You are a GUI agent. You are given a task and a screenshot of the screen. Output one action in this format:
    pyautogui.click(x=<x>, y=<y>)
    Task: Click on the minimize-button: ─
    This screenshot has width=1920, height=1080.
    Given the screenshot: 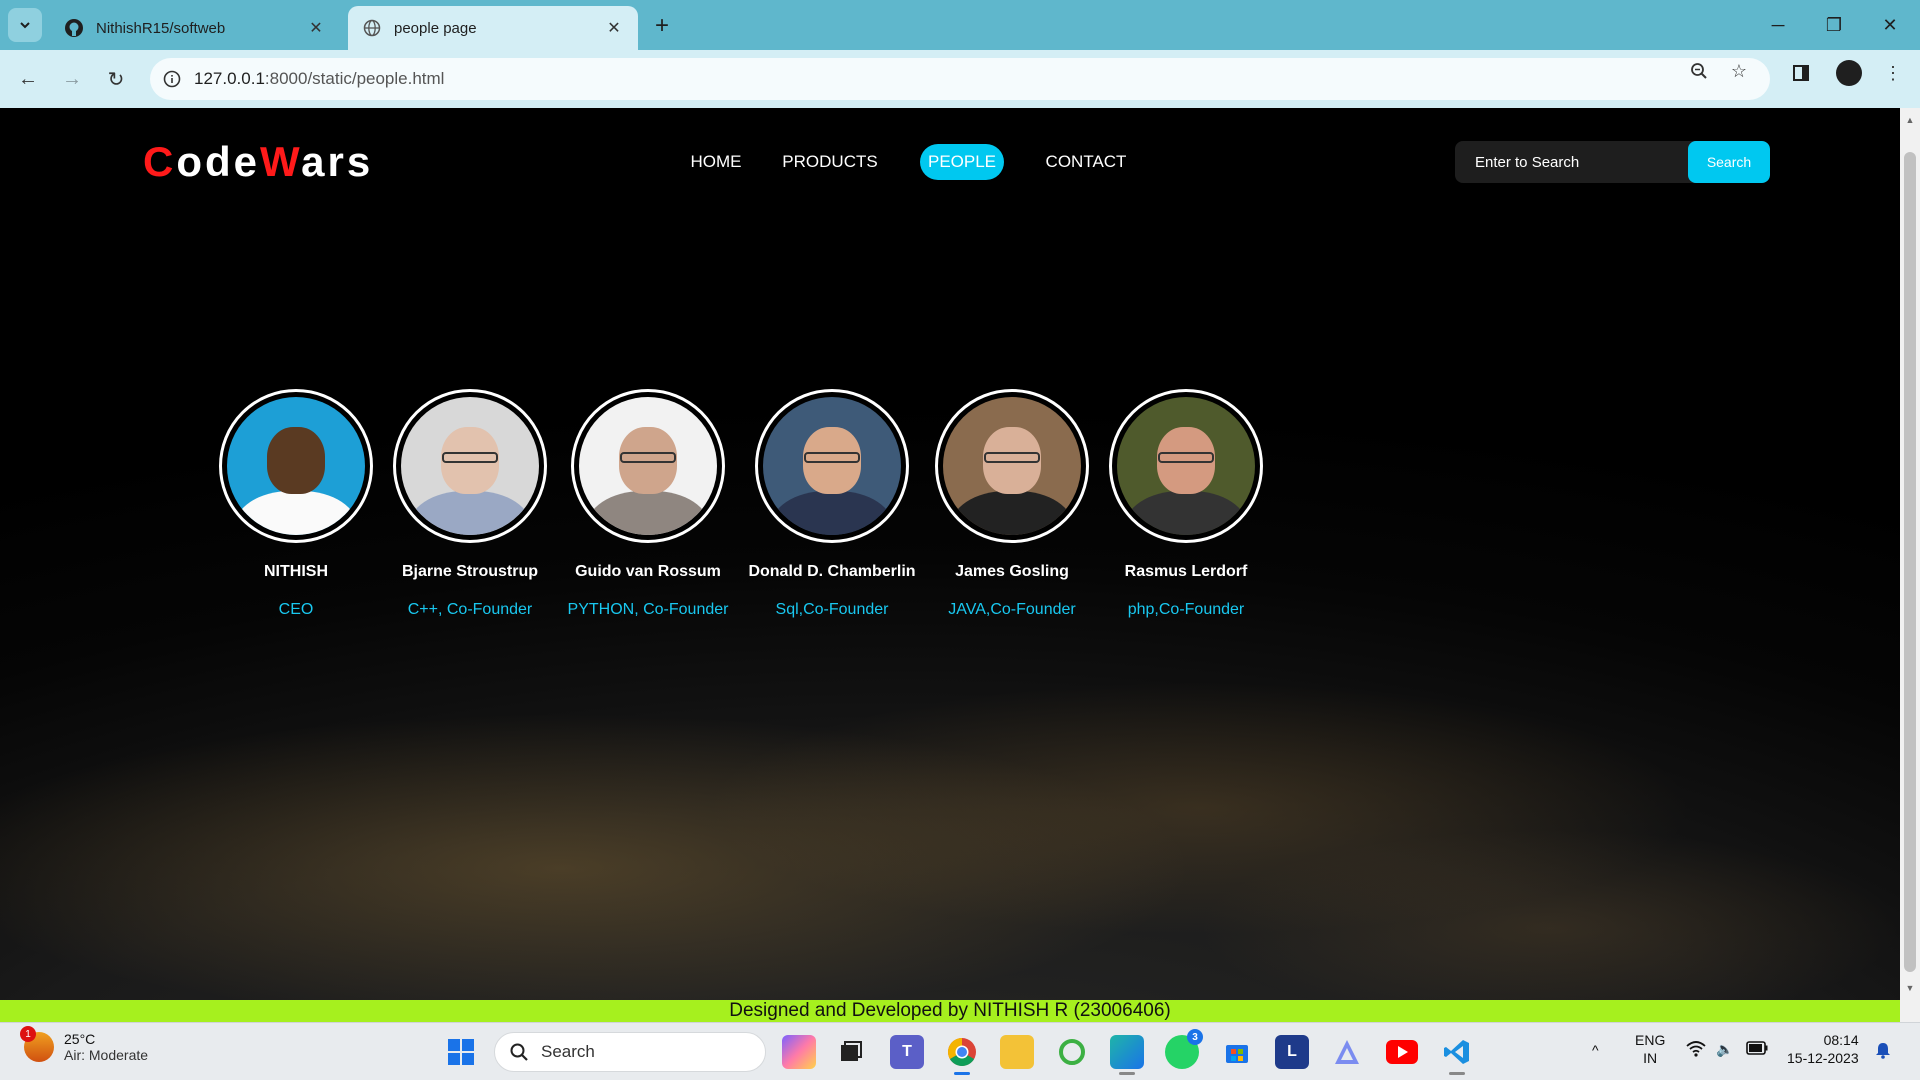 What is the action you would take?
    pyautogui.click(x=1778, y=25)
    